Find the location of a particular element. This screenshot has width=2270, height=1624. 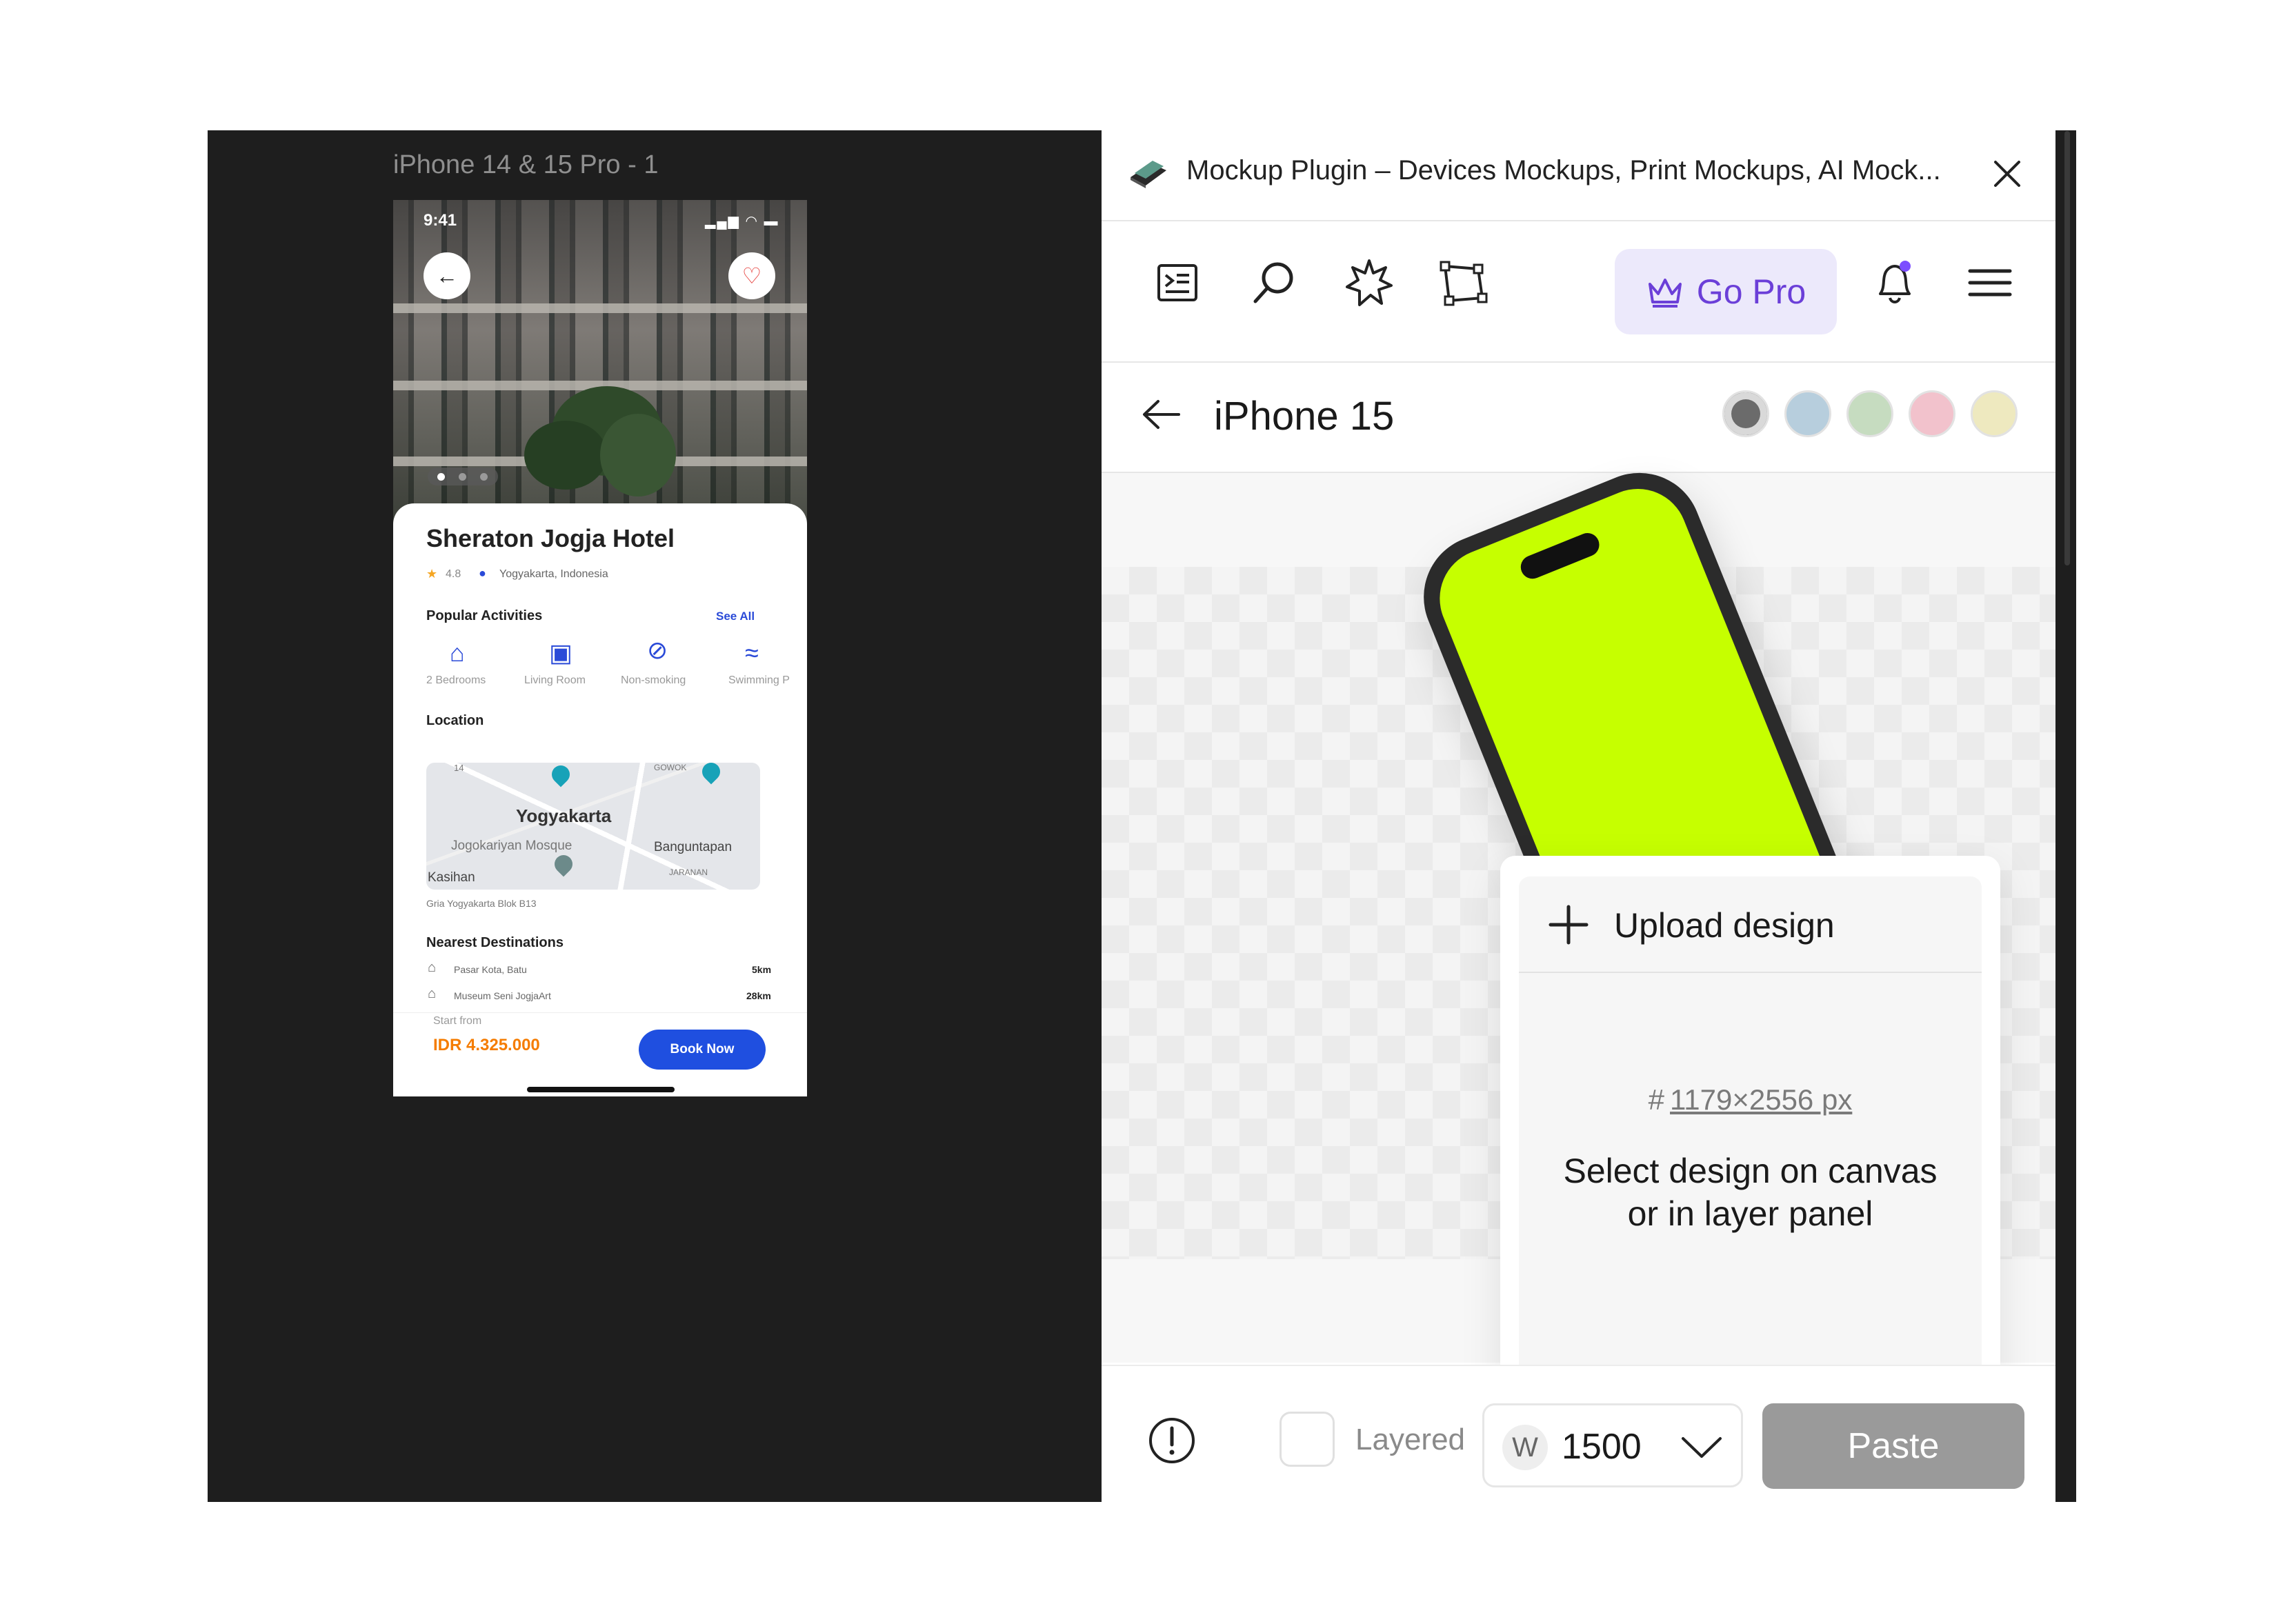

info-icon is located at coordinates (1172, 1440).